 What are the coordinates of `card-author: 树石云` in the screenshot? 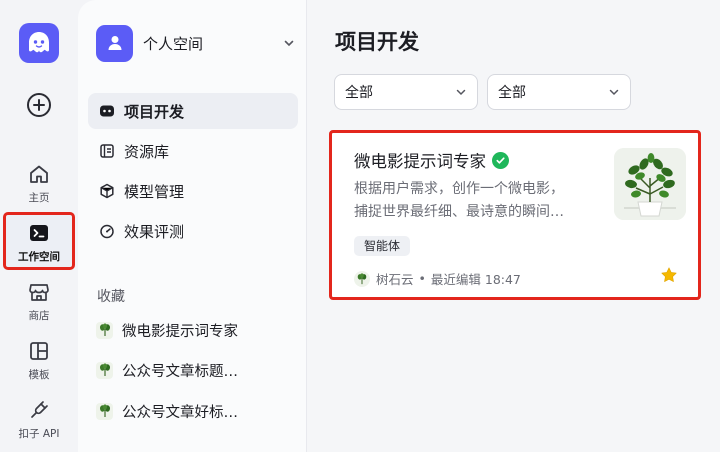 It's located at (395, 279).